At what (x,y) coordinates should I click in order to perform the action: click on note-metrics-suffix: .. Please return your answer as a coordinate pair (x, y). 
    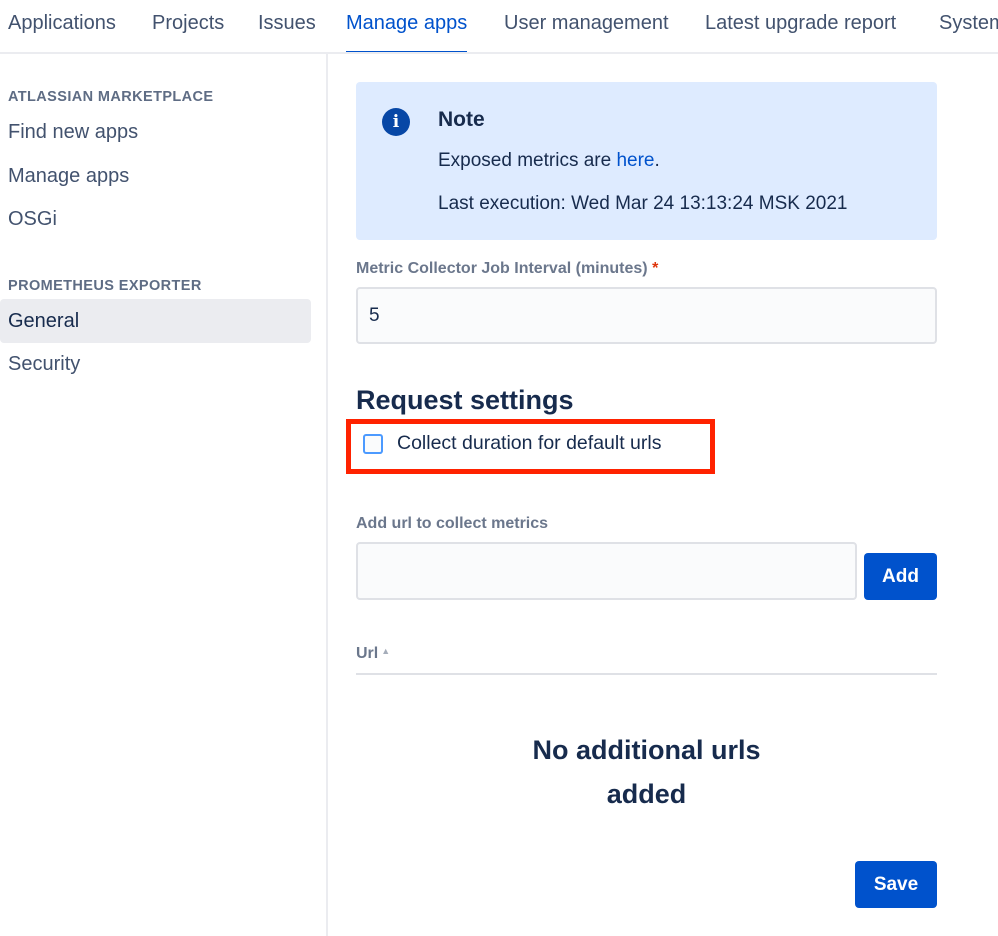
    Looking at the image, I should click on (657, 160).